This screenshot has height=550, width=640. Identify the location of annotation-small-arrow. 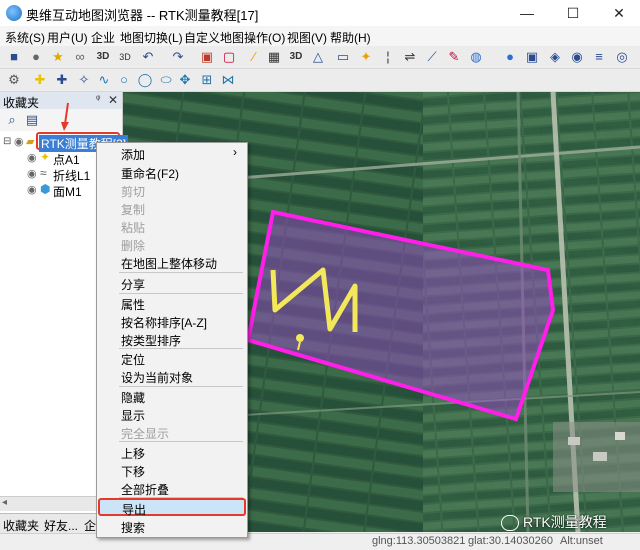
(65, 116).